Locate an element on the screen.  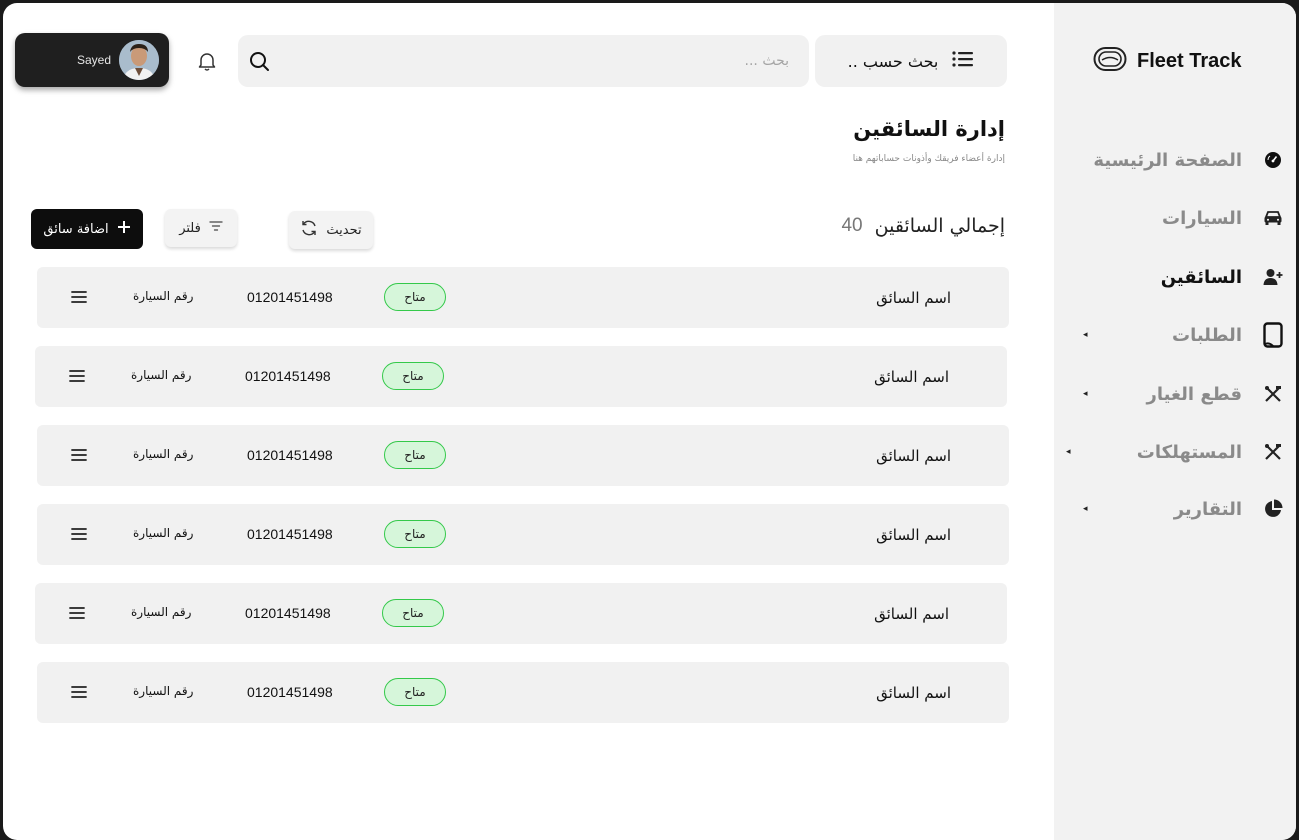
filter-icon is located at coordinates (216, 228).